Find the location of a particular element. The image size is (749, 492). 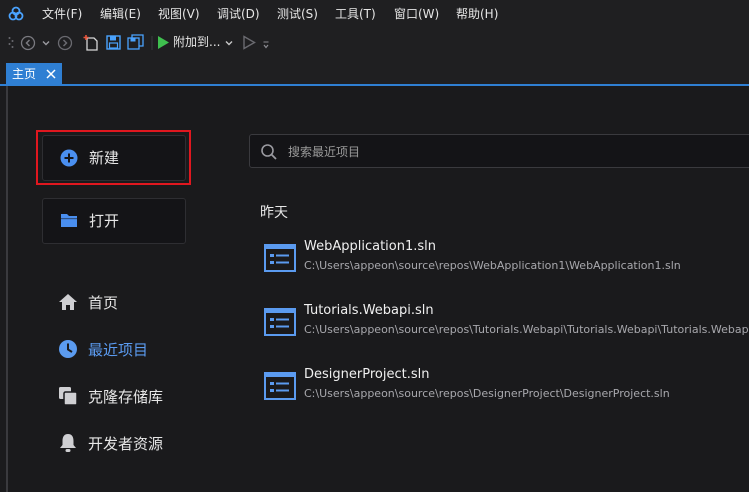

document-tab-strip is located at coordinates (374, 72).